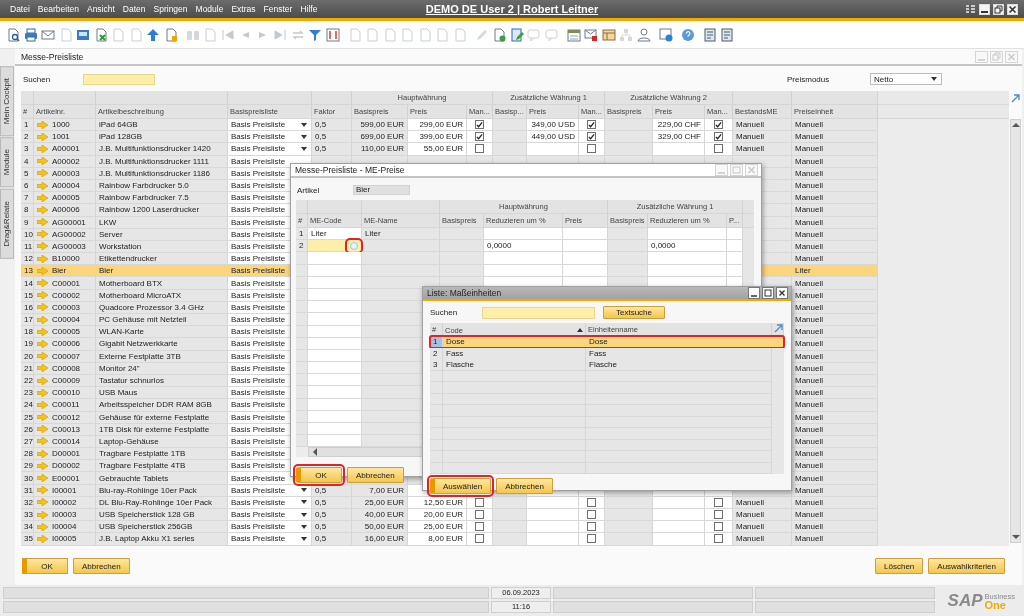 The height and width of the screenshot is (616, 1024). What do you see at coordinates (66, 478) in the screenshot?
I see `item-code: E00001` at bounding box center [66, 478].